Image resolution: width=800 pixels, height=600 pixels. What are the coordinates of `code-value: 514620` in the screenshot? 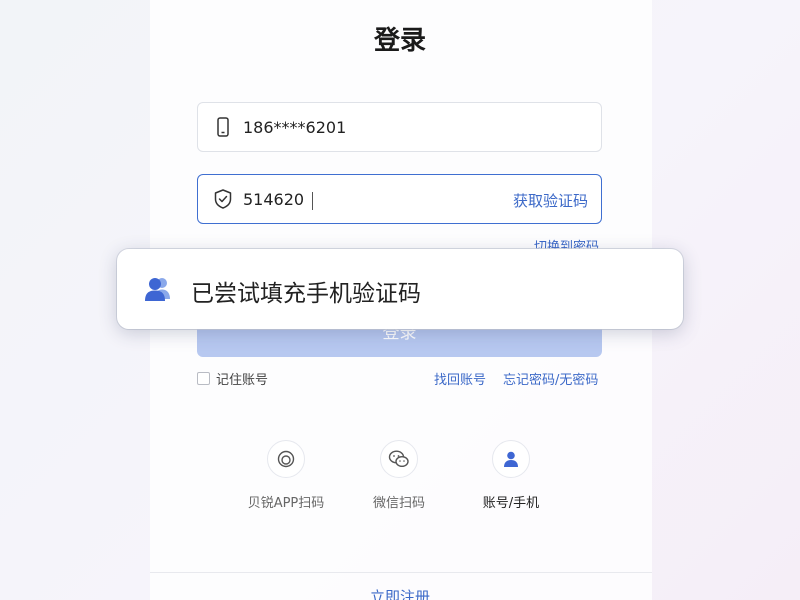 It's located at (278, 200).